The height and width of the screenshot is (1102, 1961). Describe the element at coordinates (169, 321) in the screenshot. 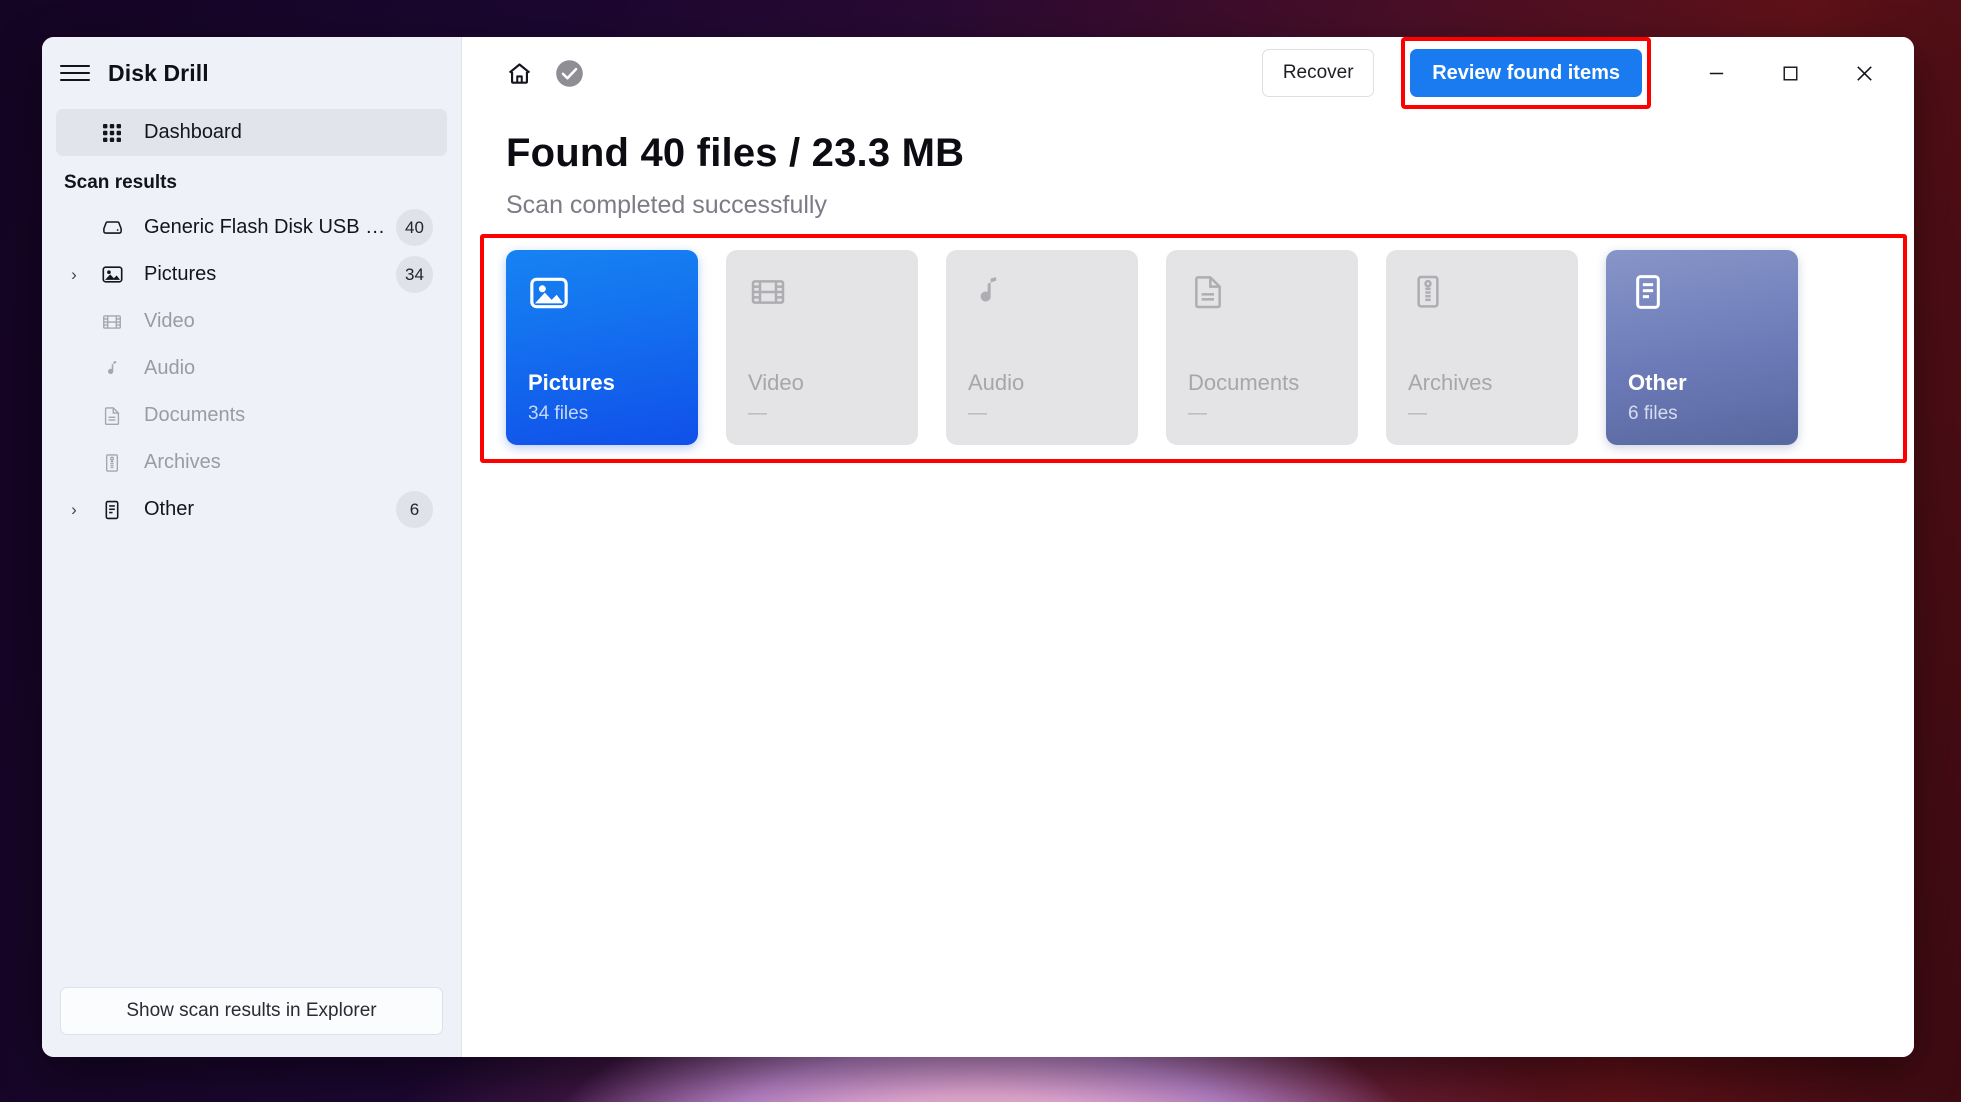

I see `sidebar-item-label: Video` at that location.